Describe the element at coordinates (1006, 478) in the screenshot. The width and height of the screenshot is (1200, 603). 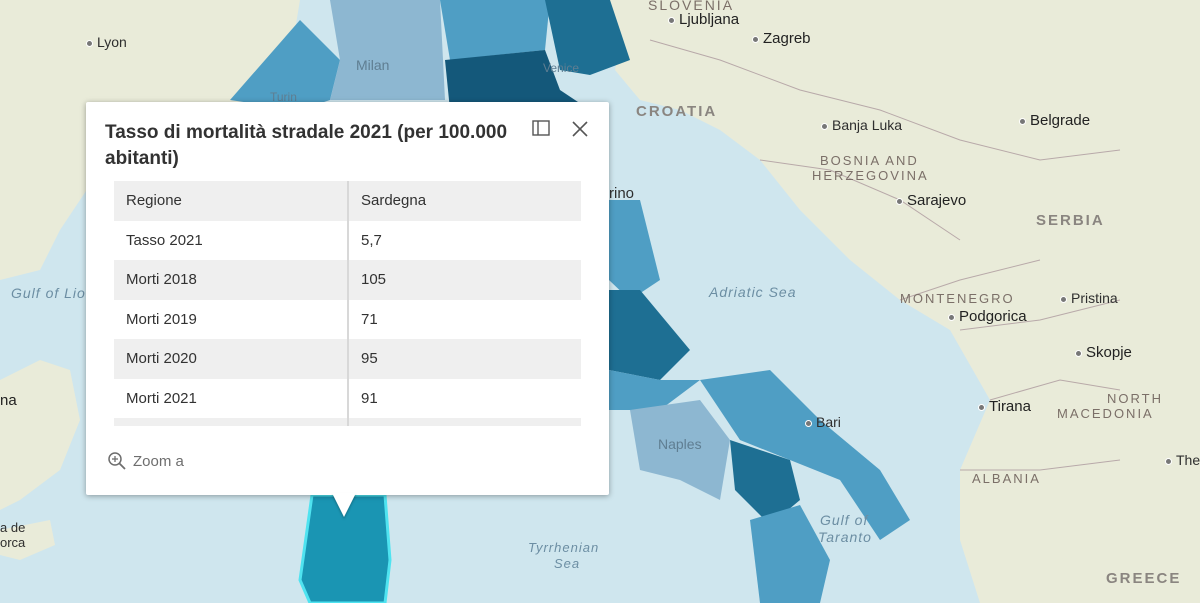
I see `label-albania: ALBANIA` at that location.